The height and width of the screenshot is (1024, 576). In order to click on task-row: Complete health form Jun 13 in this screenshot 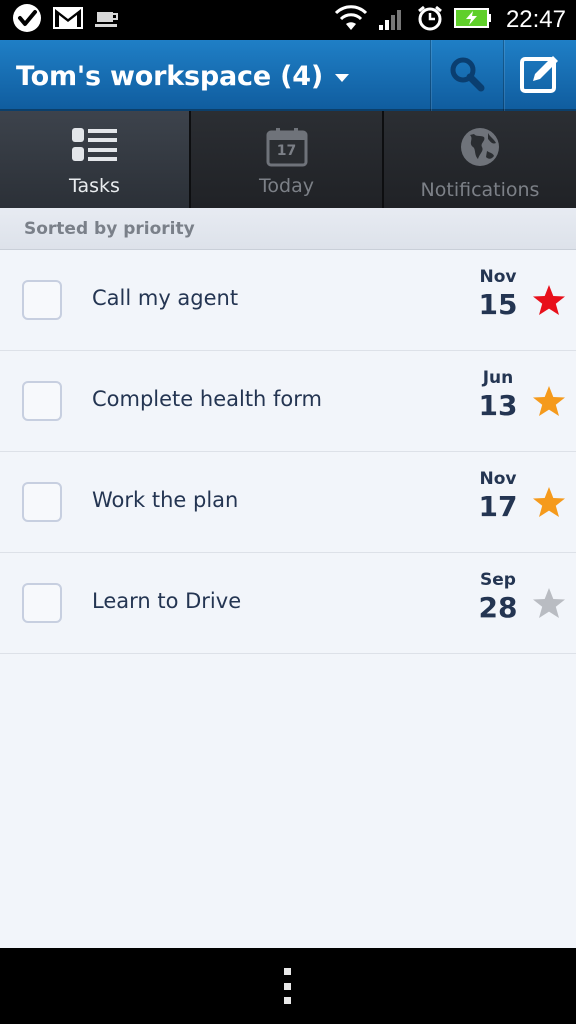, I will do `click(288, 401)`.